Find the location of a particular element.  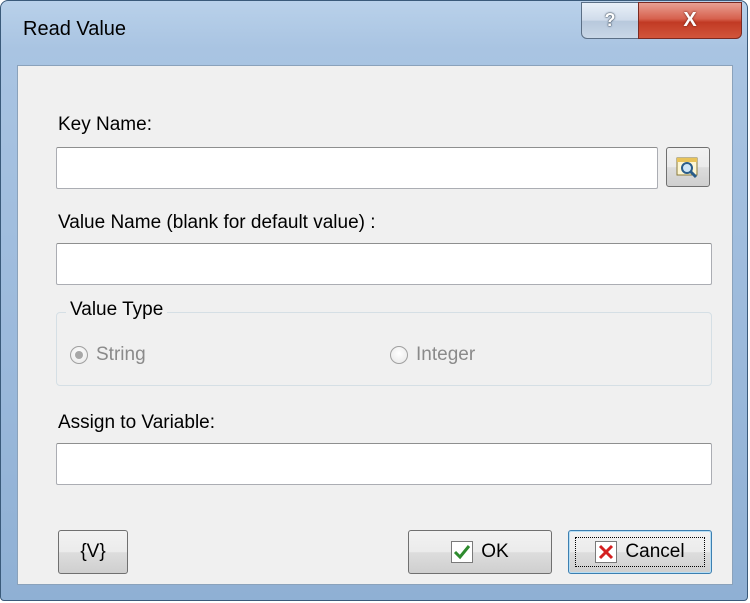

assign-variable-label: Assign to Variable: is located at coordinates (137, 422).